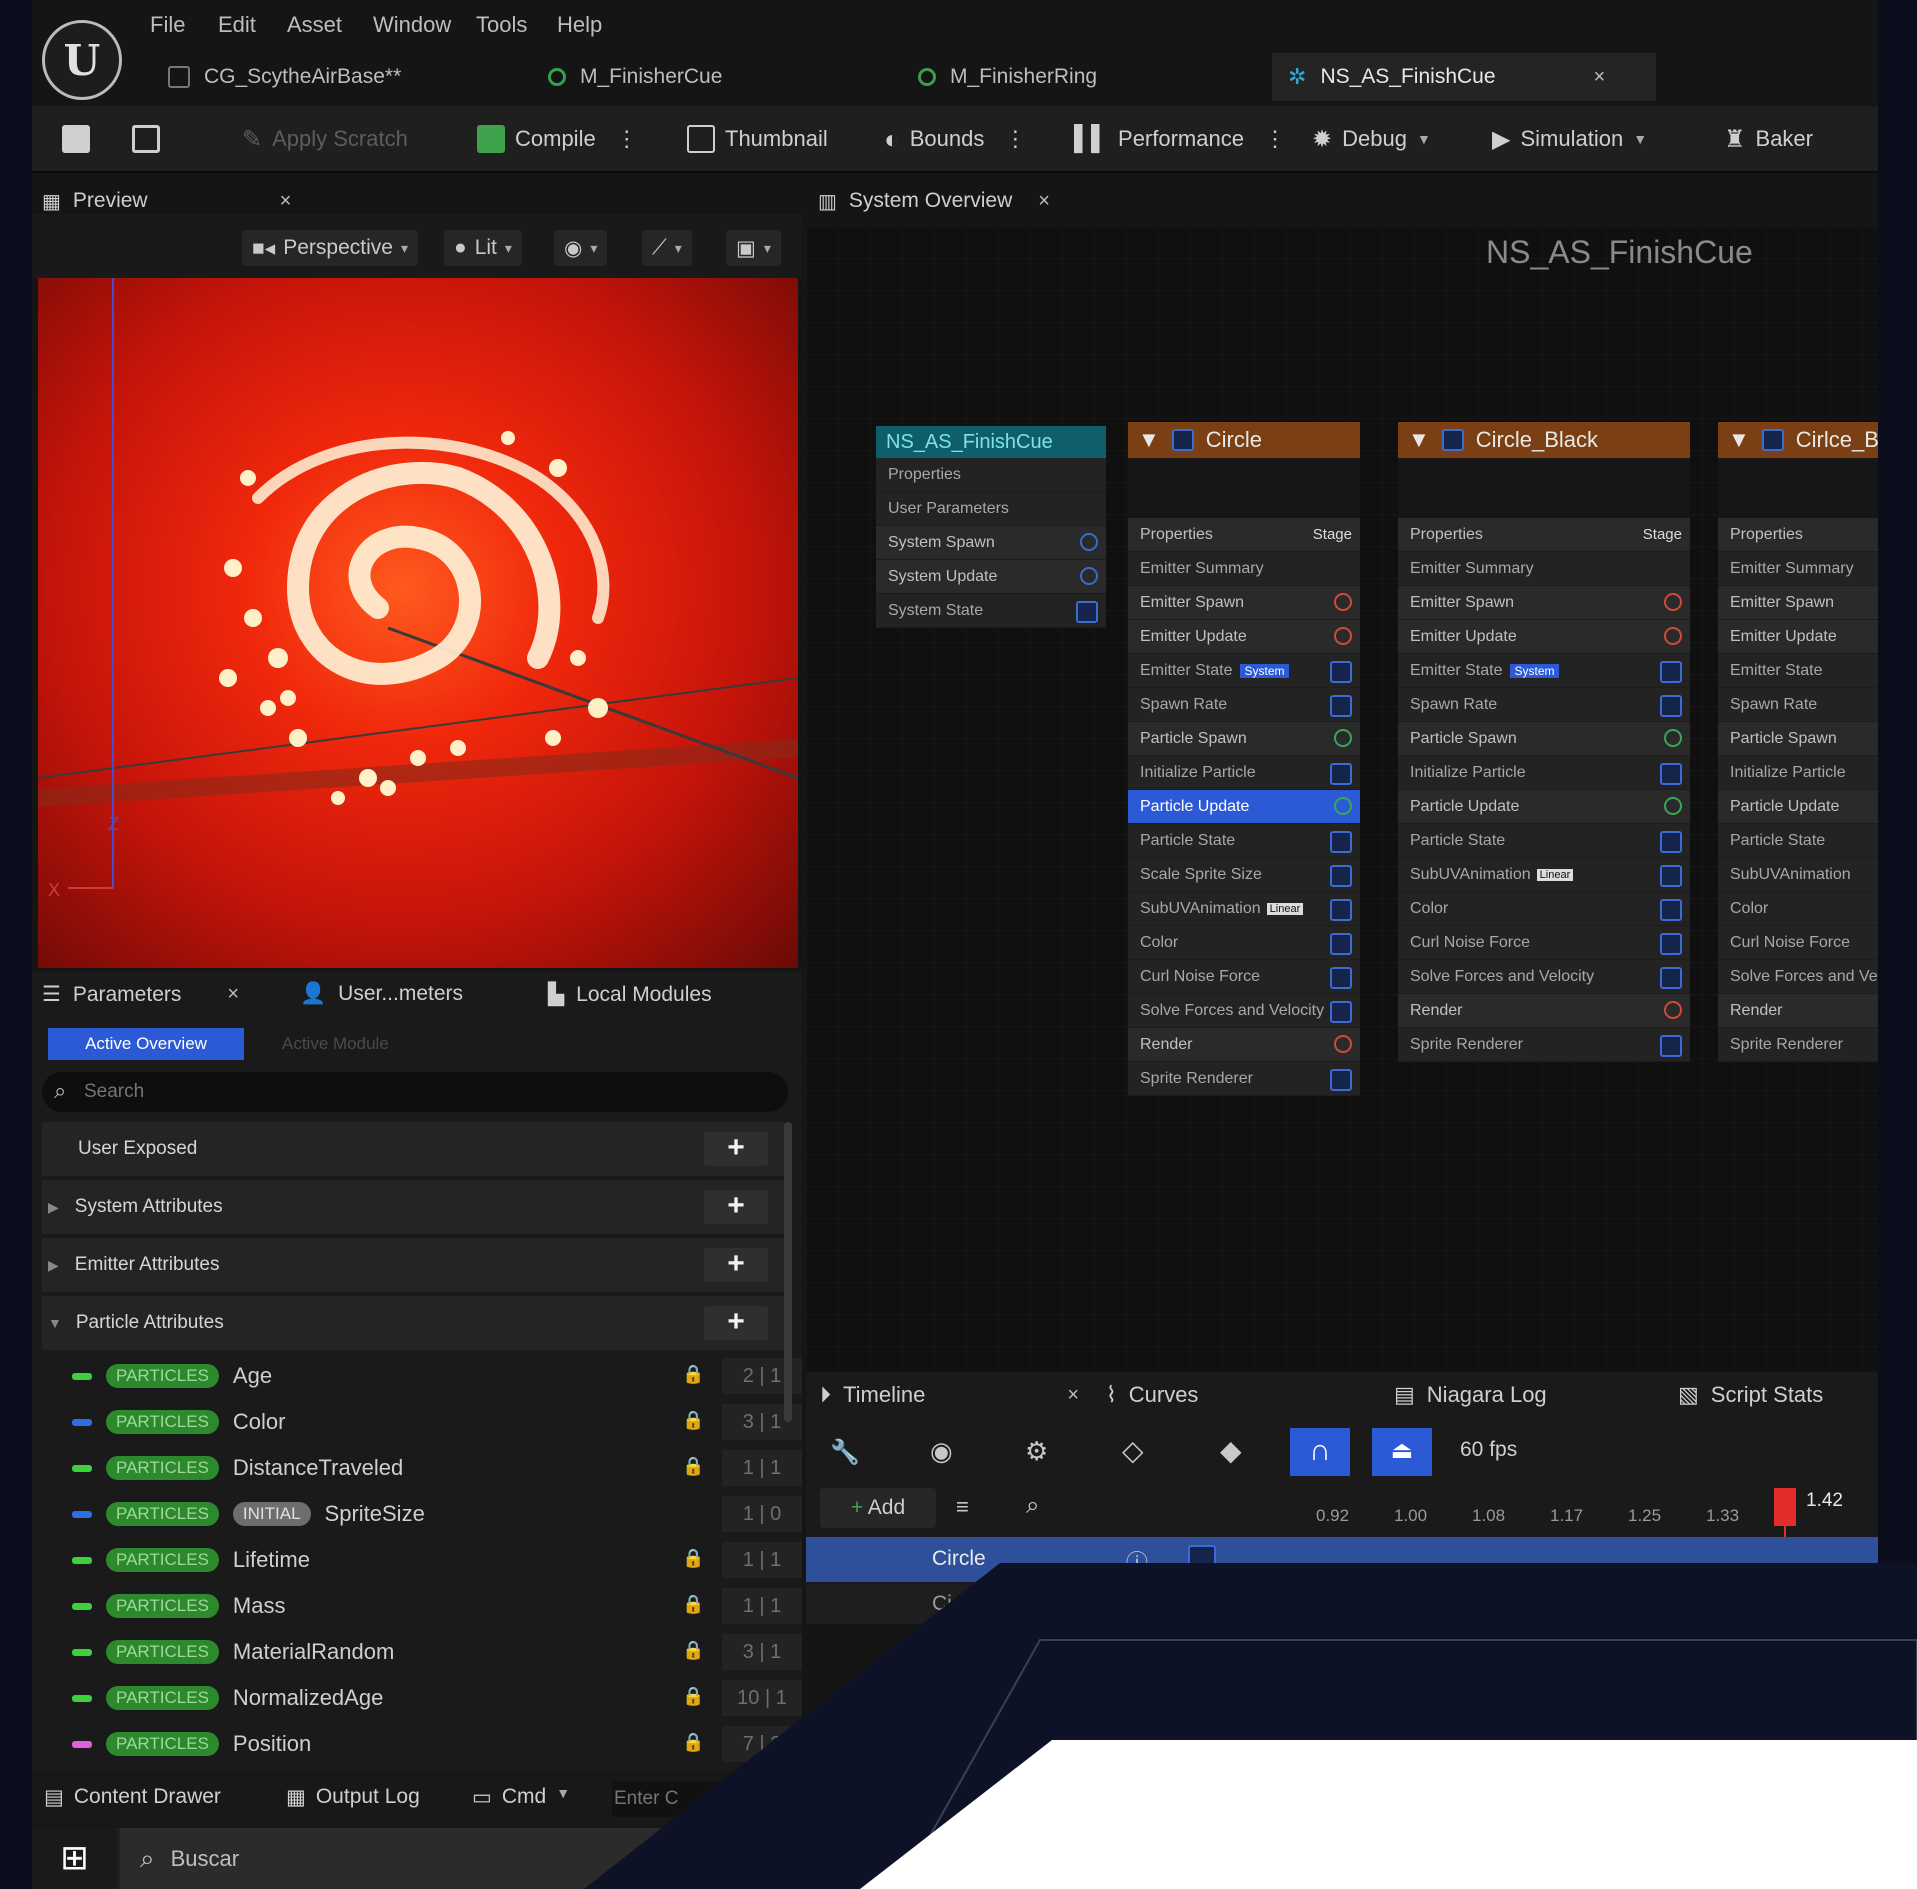 This screenshot has height=1889, width=1917. I want to click on compile-button: Compile ⋮, so click(557, 139).